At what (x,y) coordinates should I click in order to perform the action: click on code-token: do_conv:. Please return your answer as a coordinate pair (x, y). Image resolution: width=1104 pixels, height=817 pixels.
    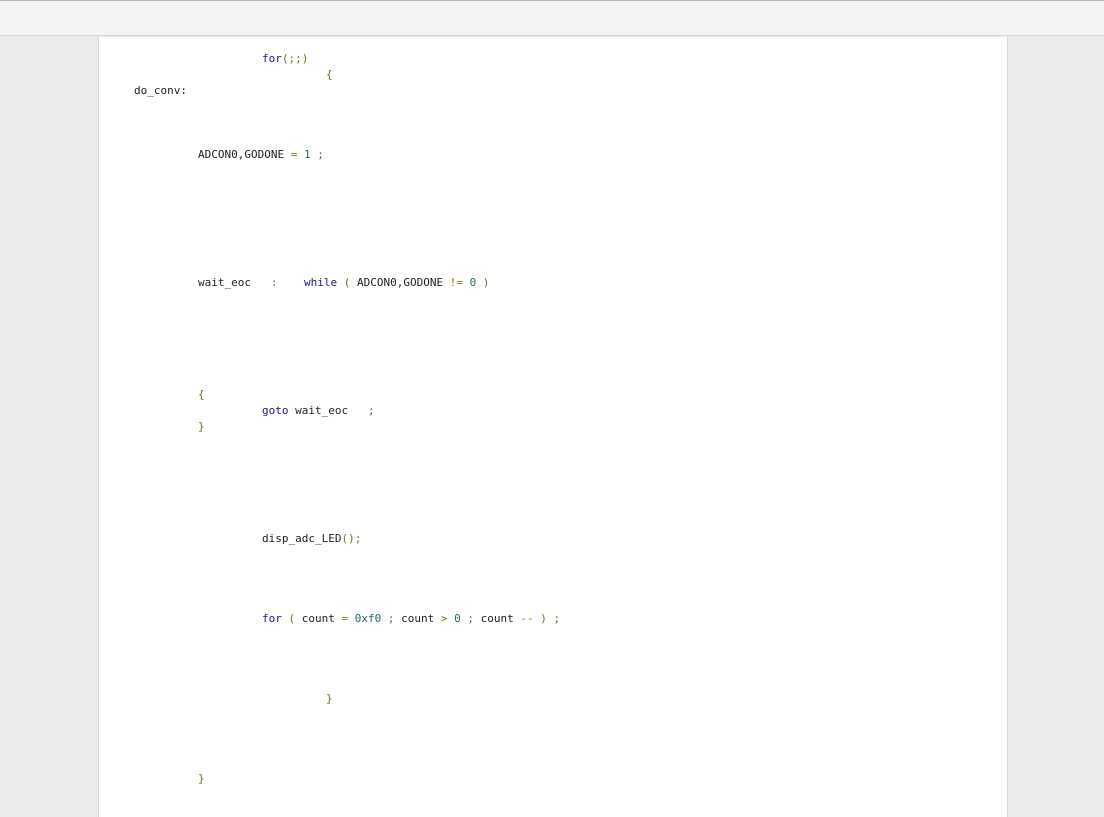
    Looking at the image, I should click on (160, 90).